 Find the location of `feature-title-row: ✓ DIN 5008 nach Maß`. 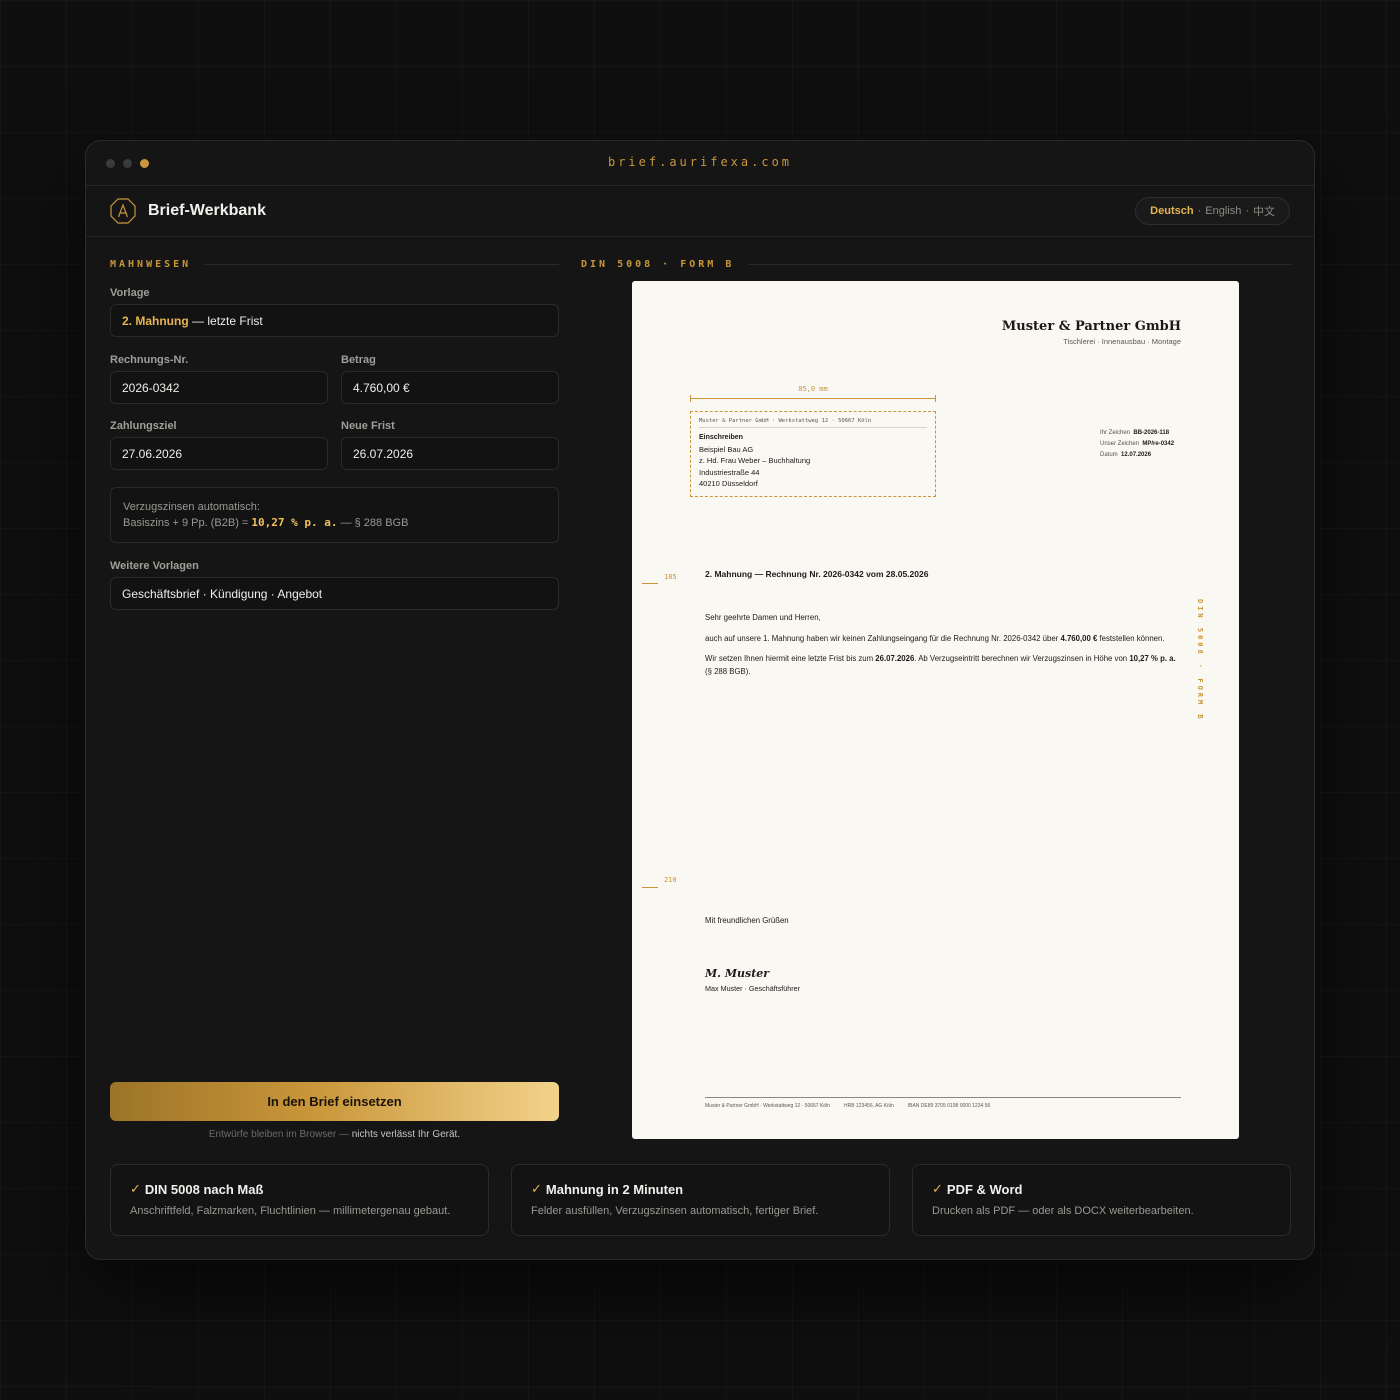

feature-title-row: ✓ DIN 5008 nach Maß is located at coordinates (299, 1189).